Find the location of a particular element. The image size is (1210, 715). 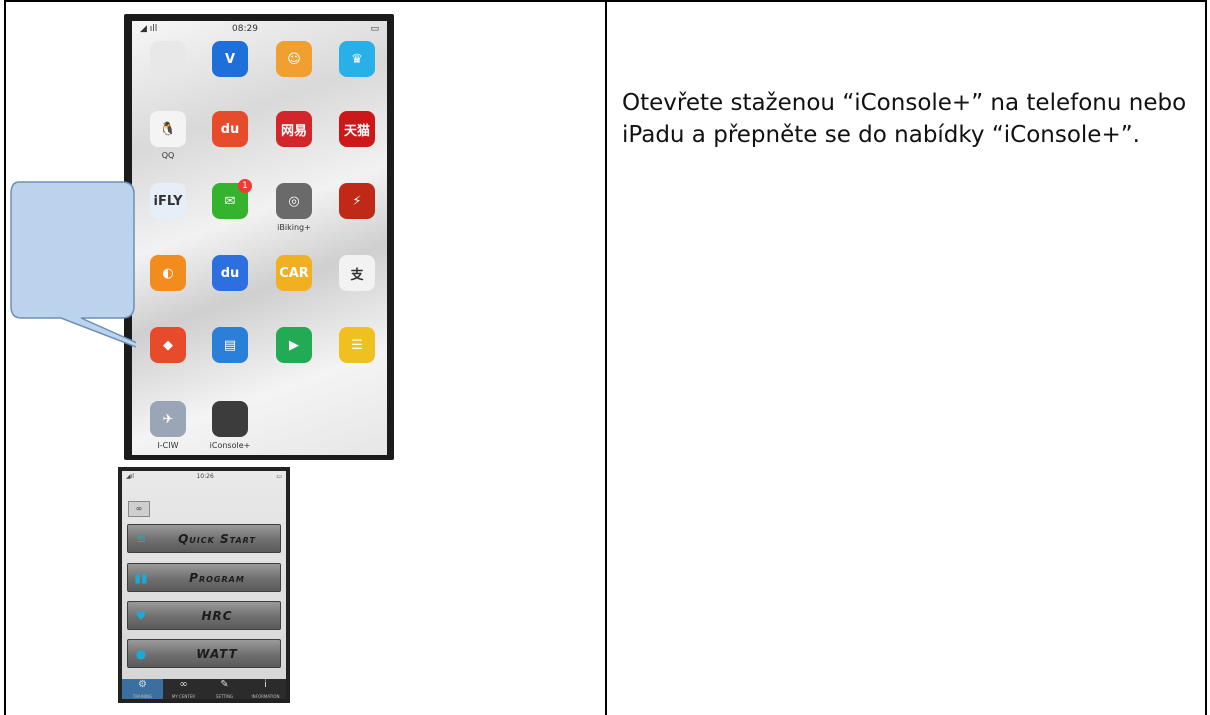

app-glyph-icon: 🐧 is located at coordinates (168, 129).